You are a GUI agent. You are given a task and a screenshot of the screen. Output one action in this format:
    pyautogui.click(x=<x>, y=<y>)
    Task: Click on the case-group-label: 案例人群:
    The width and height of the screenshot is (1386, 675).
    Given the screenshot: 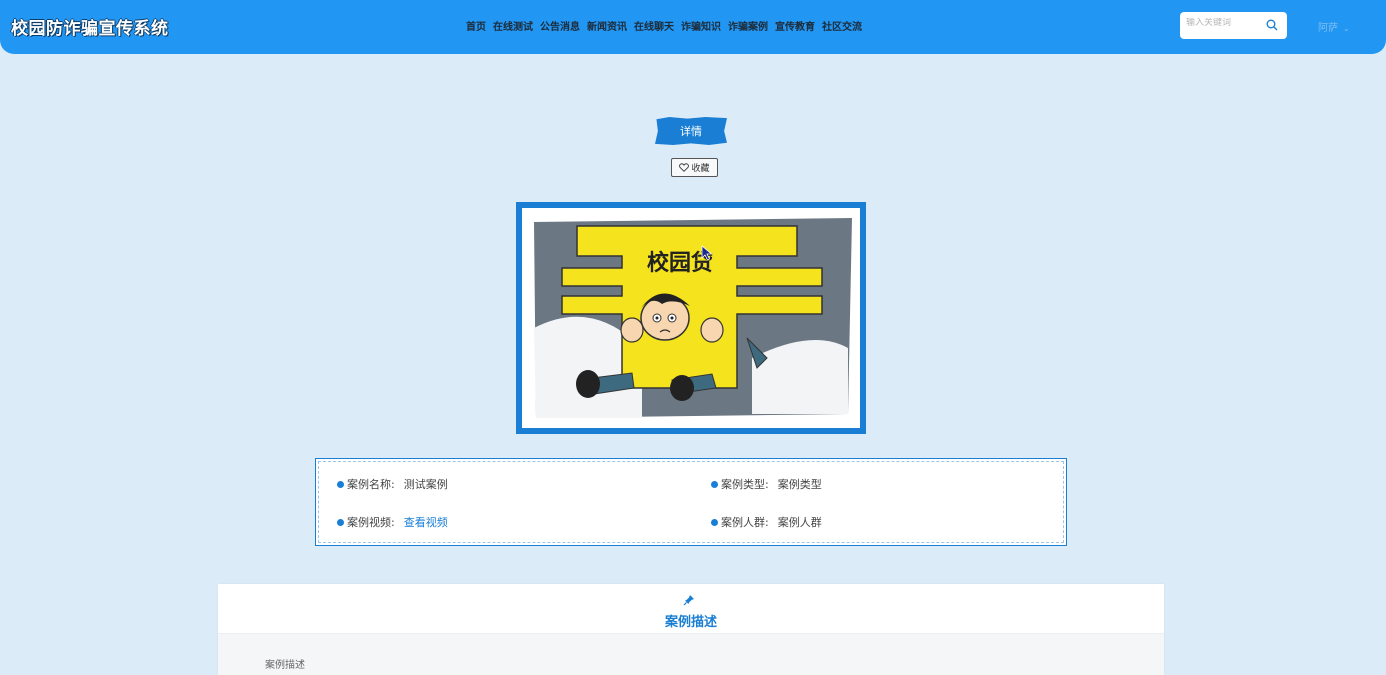 What is the action you would take?
    pyautogui.click(x=745, y=522)
    